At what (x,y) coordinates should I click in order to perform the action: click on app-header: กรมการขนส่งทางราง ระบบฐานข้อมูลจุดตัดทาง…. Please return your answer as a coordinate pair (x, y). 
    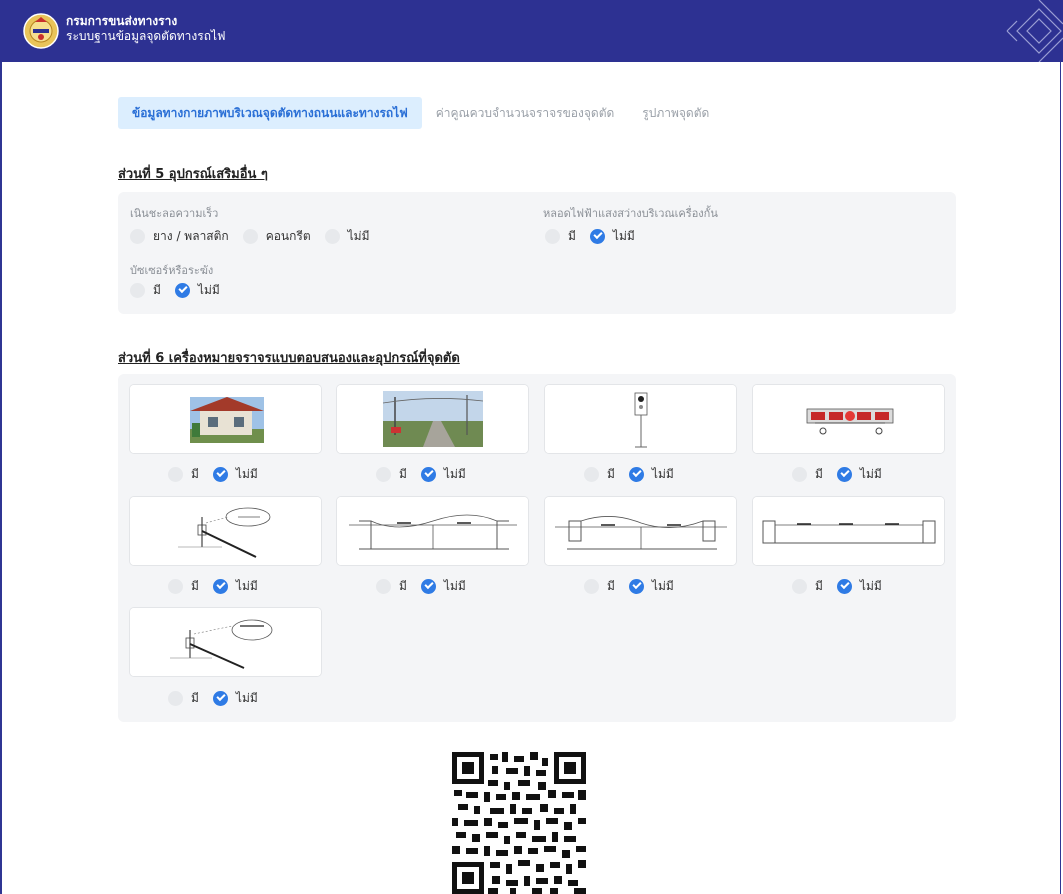
    Looking at the image, I should click on (531, 31).